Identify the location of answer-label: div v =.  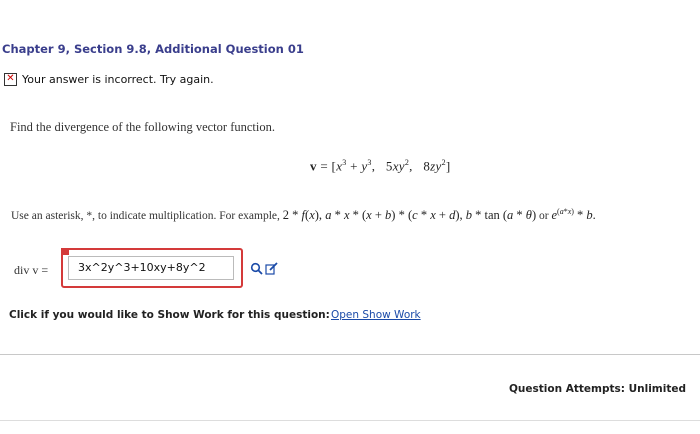
(31, 270).